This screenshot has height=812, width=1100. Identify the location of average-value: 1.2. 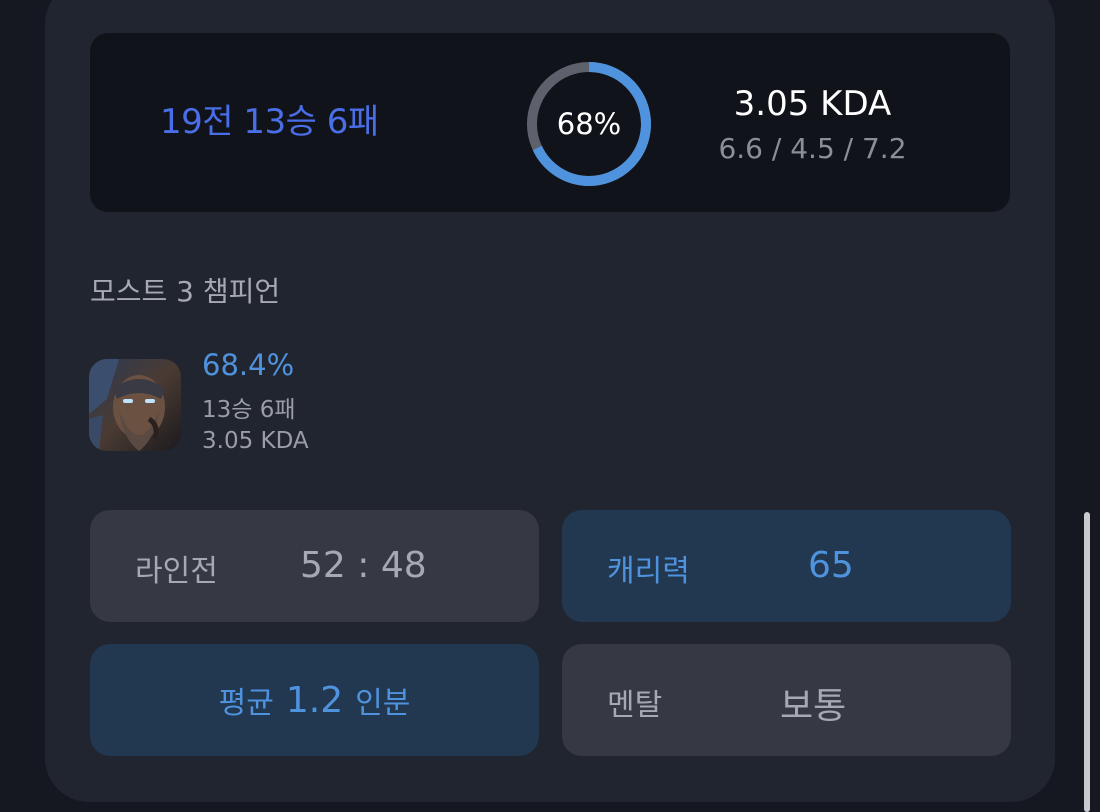
(314, 700).